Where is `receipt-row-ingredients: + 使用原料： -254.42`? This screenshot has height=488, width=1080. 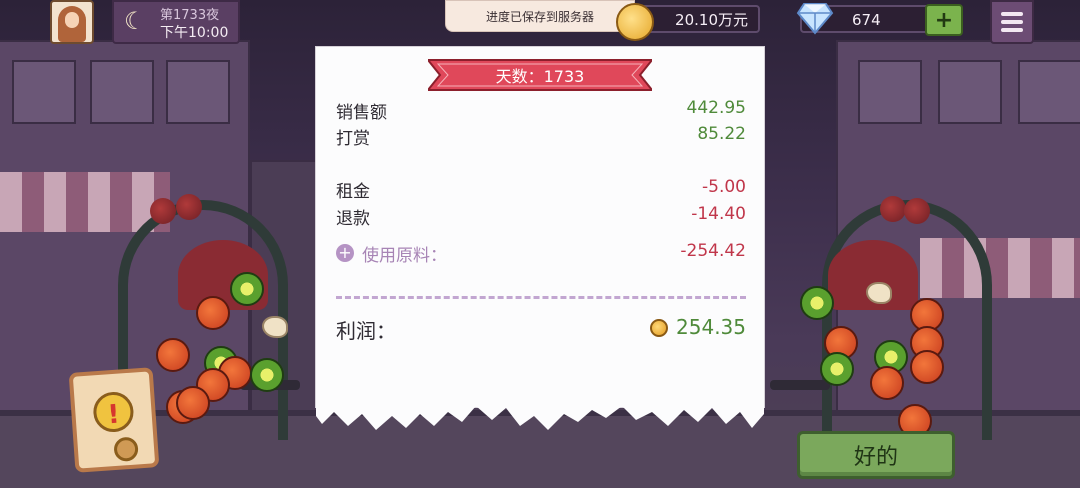
receipt-row-ingredients: + 使用原料： -254.42 is located at coordinates (541, 253).